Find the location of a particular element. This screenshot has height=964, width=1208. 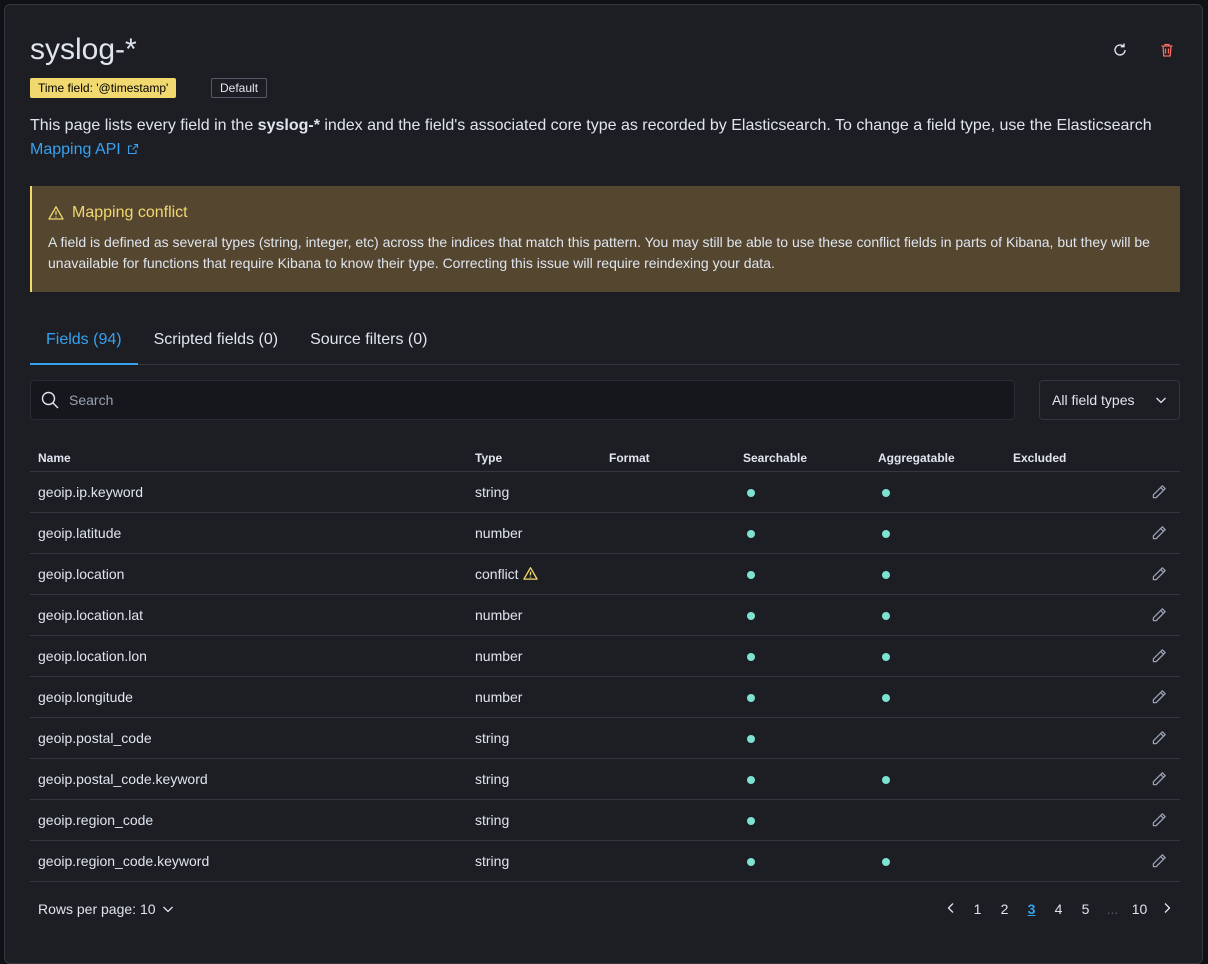

page-2-button: 2 is located at coordinates (1004, 909).